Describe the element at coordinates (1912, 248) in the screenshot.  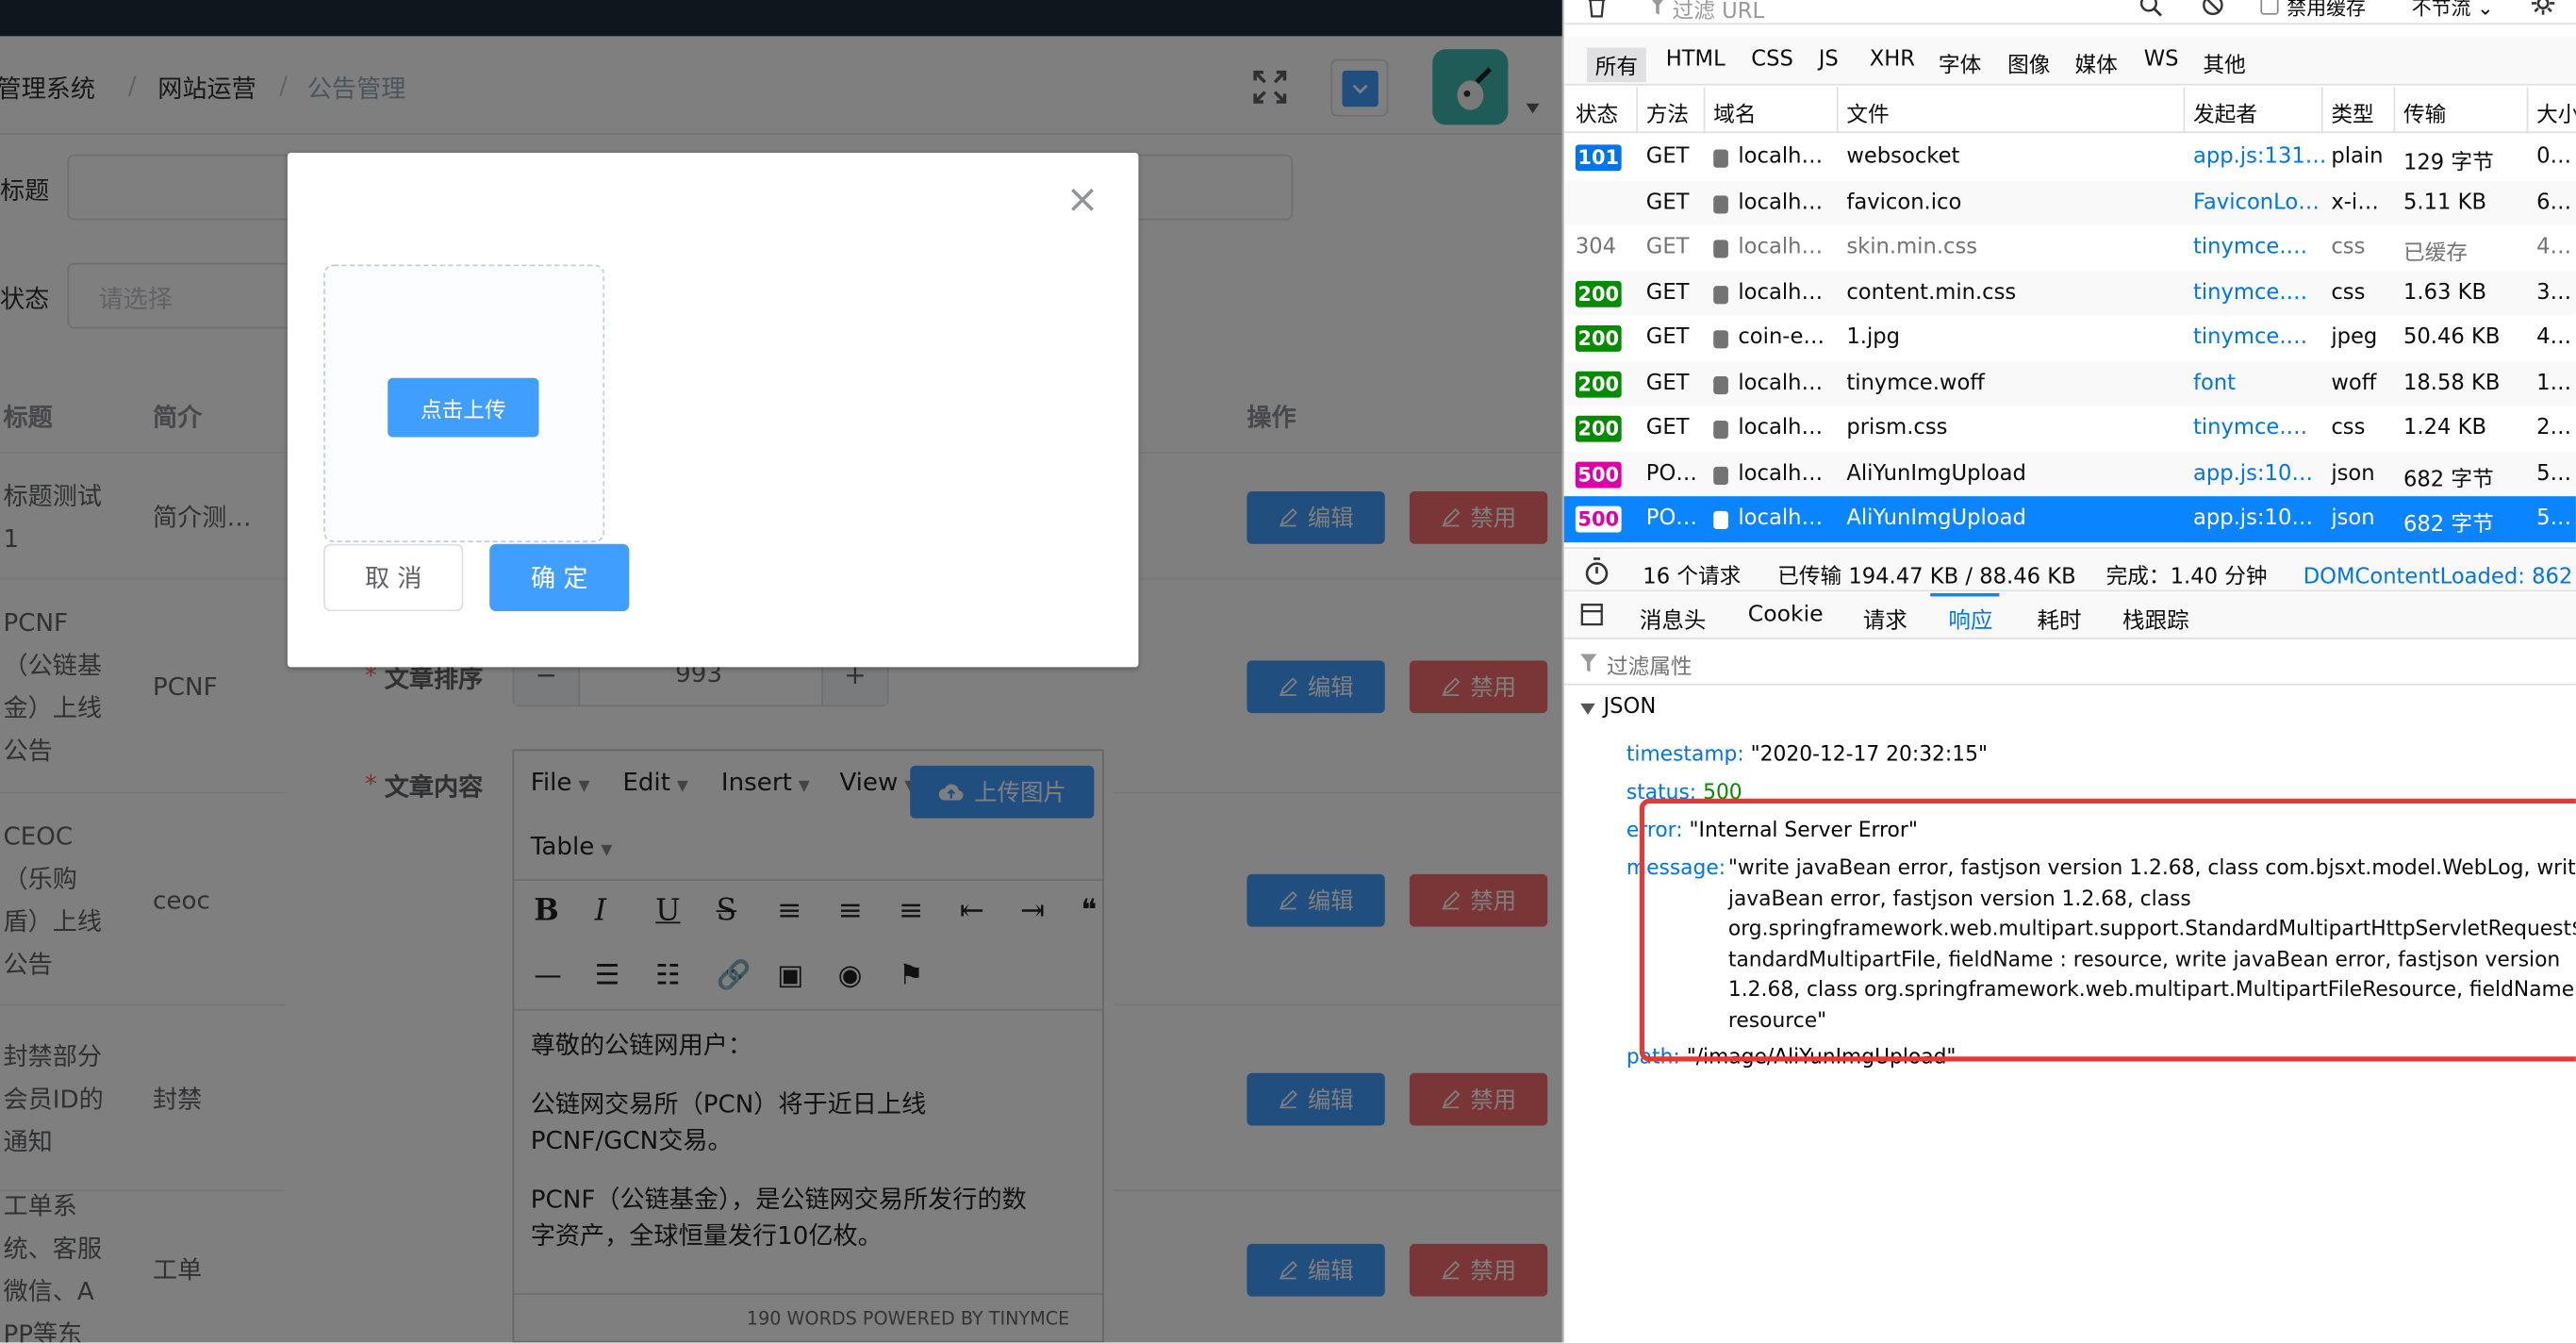
I see `request-file: skin.min.css` at that location.